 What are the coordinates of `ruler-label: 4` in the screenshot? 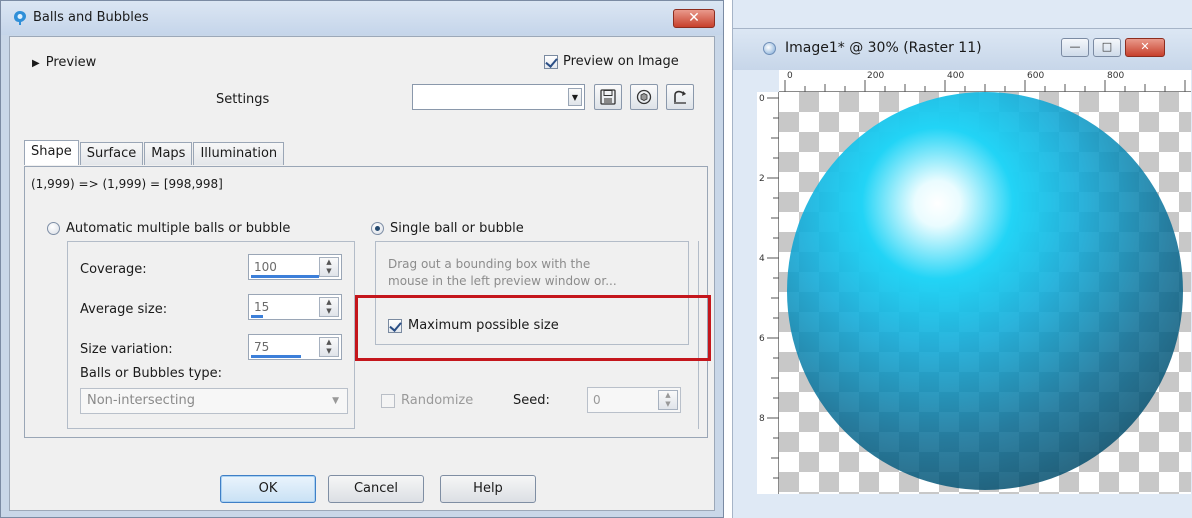 It's located at (762, 259).